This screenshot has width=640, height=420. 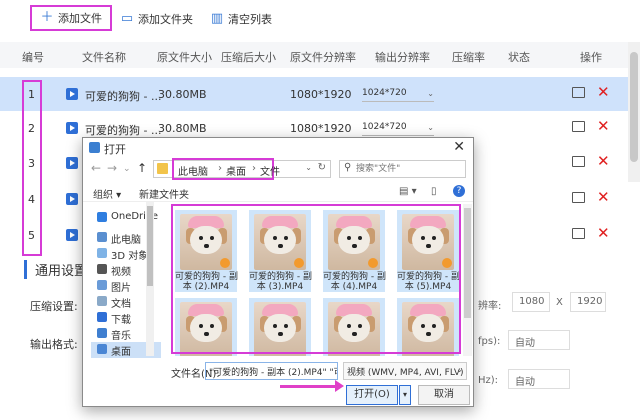 I want to click on cube-icon, so click(x=102, y=253).